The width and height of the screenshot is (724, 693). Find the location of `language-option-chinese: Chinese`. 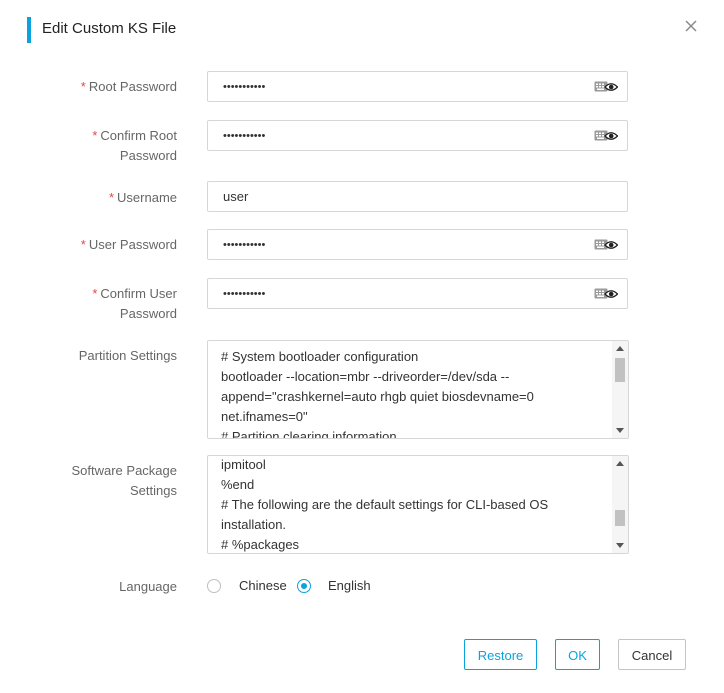

language-option-chinese: Chinese is located at coordinates (263, 586).